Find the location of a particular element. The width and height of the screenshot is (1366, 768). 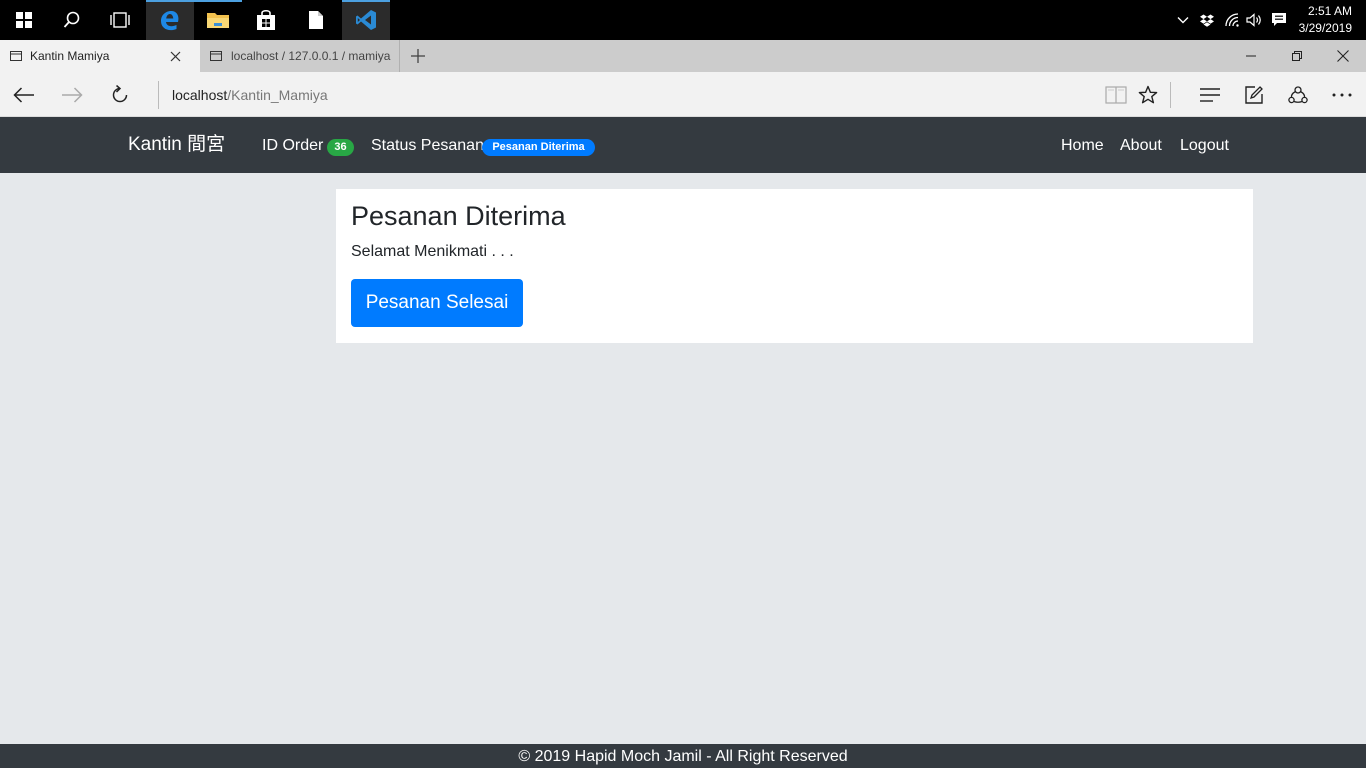

nav-link-logout: Logout is located at coordinates (1204, 146).